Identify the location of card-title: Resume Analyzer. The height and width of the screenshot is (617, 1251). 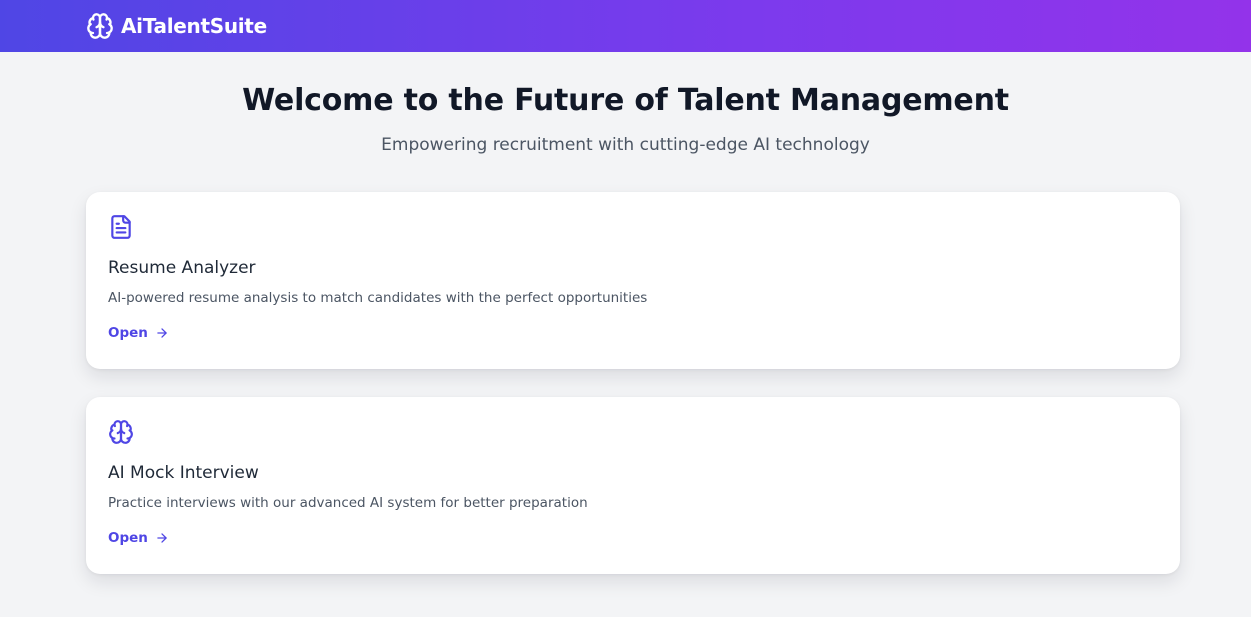
(182, 268).